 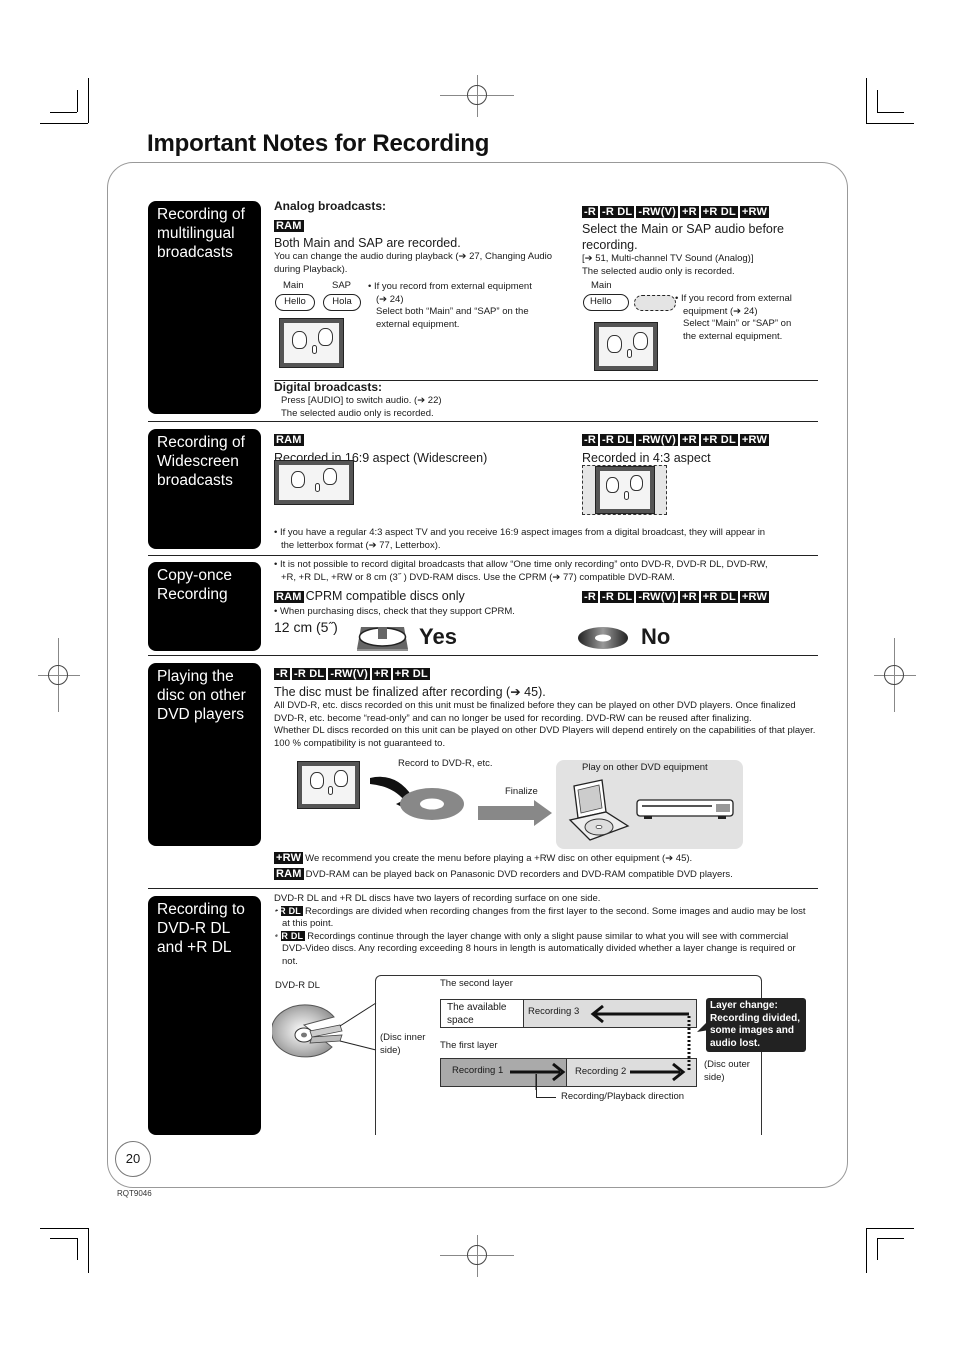 I want to click on document-code: RQT9046, so click(x=134, y=1193).